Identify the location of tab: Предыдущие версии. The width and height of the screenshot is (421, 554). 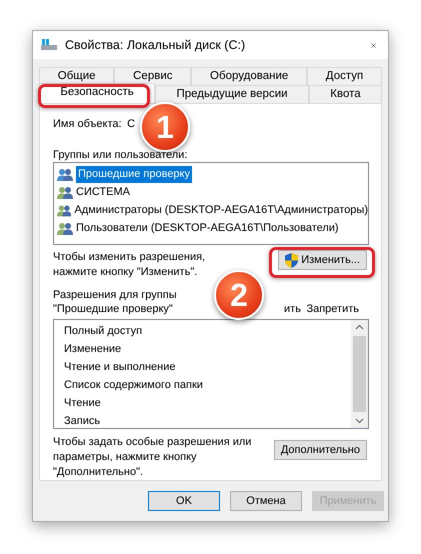
(232, 94).